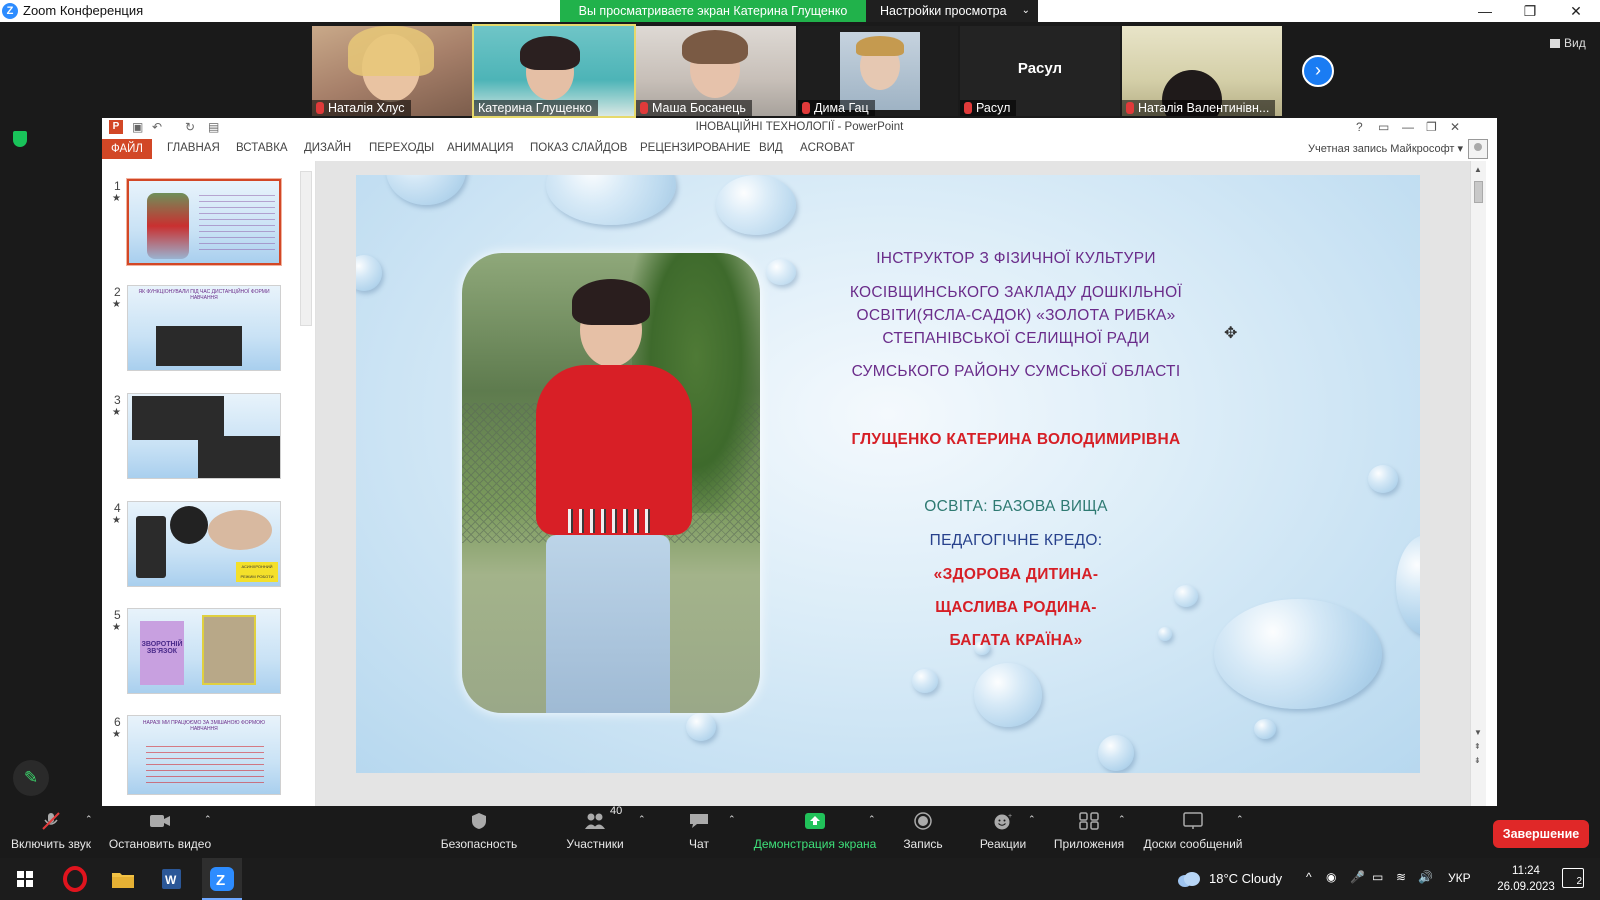  Describe the element at coordinates (732, 819) in the screenshot. I see `chat-options-caret: ⌃` at that location.